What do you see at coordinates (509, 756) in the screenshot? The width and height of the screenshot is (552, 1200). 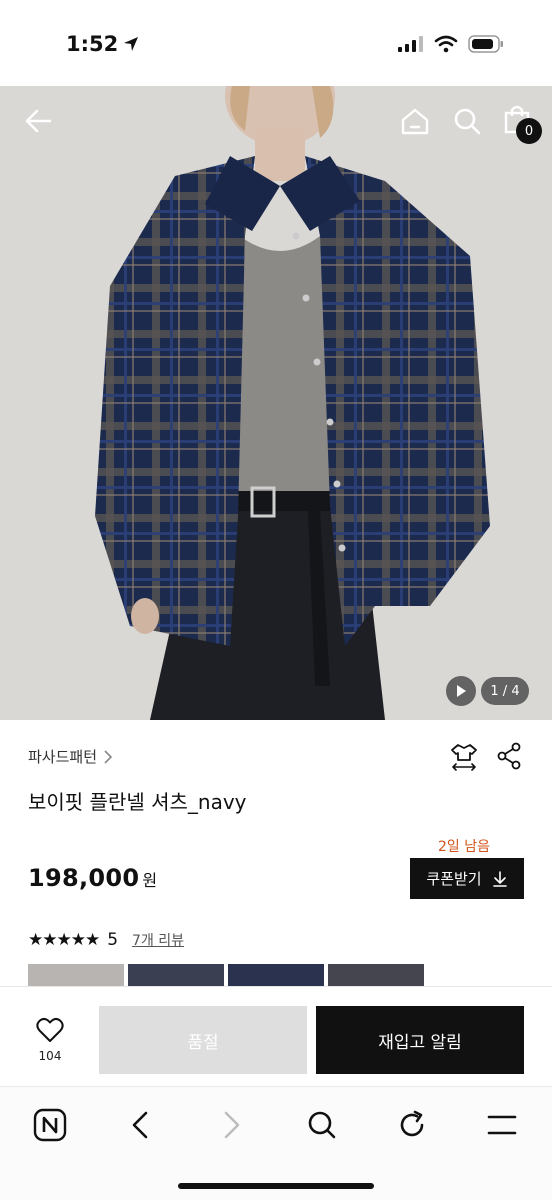 I see `share-icon` at bounding box center [509, 756].